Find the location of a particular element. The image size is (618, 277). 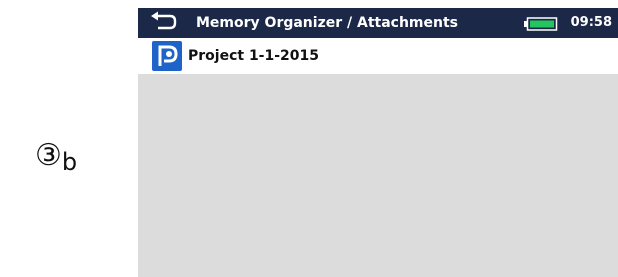

step-circled-number: ③ is located at coordinates (48, 155).